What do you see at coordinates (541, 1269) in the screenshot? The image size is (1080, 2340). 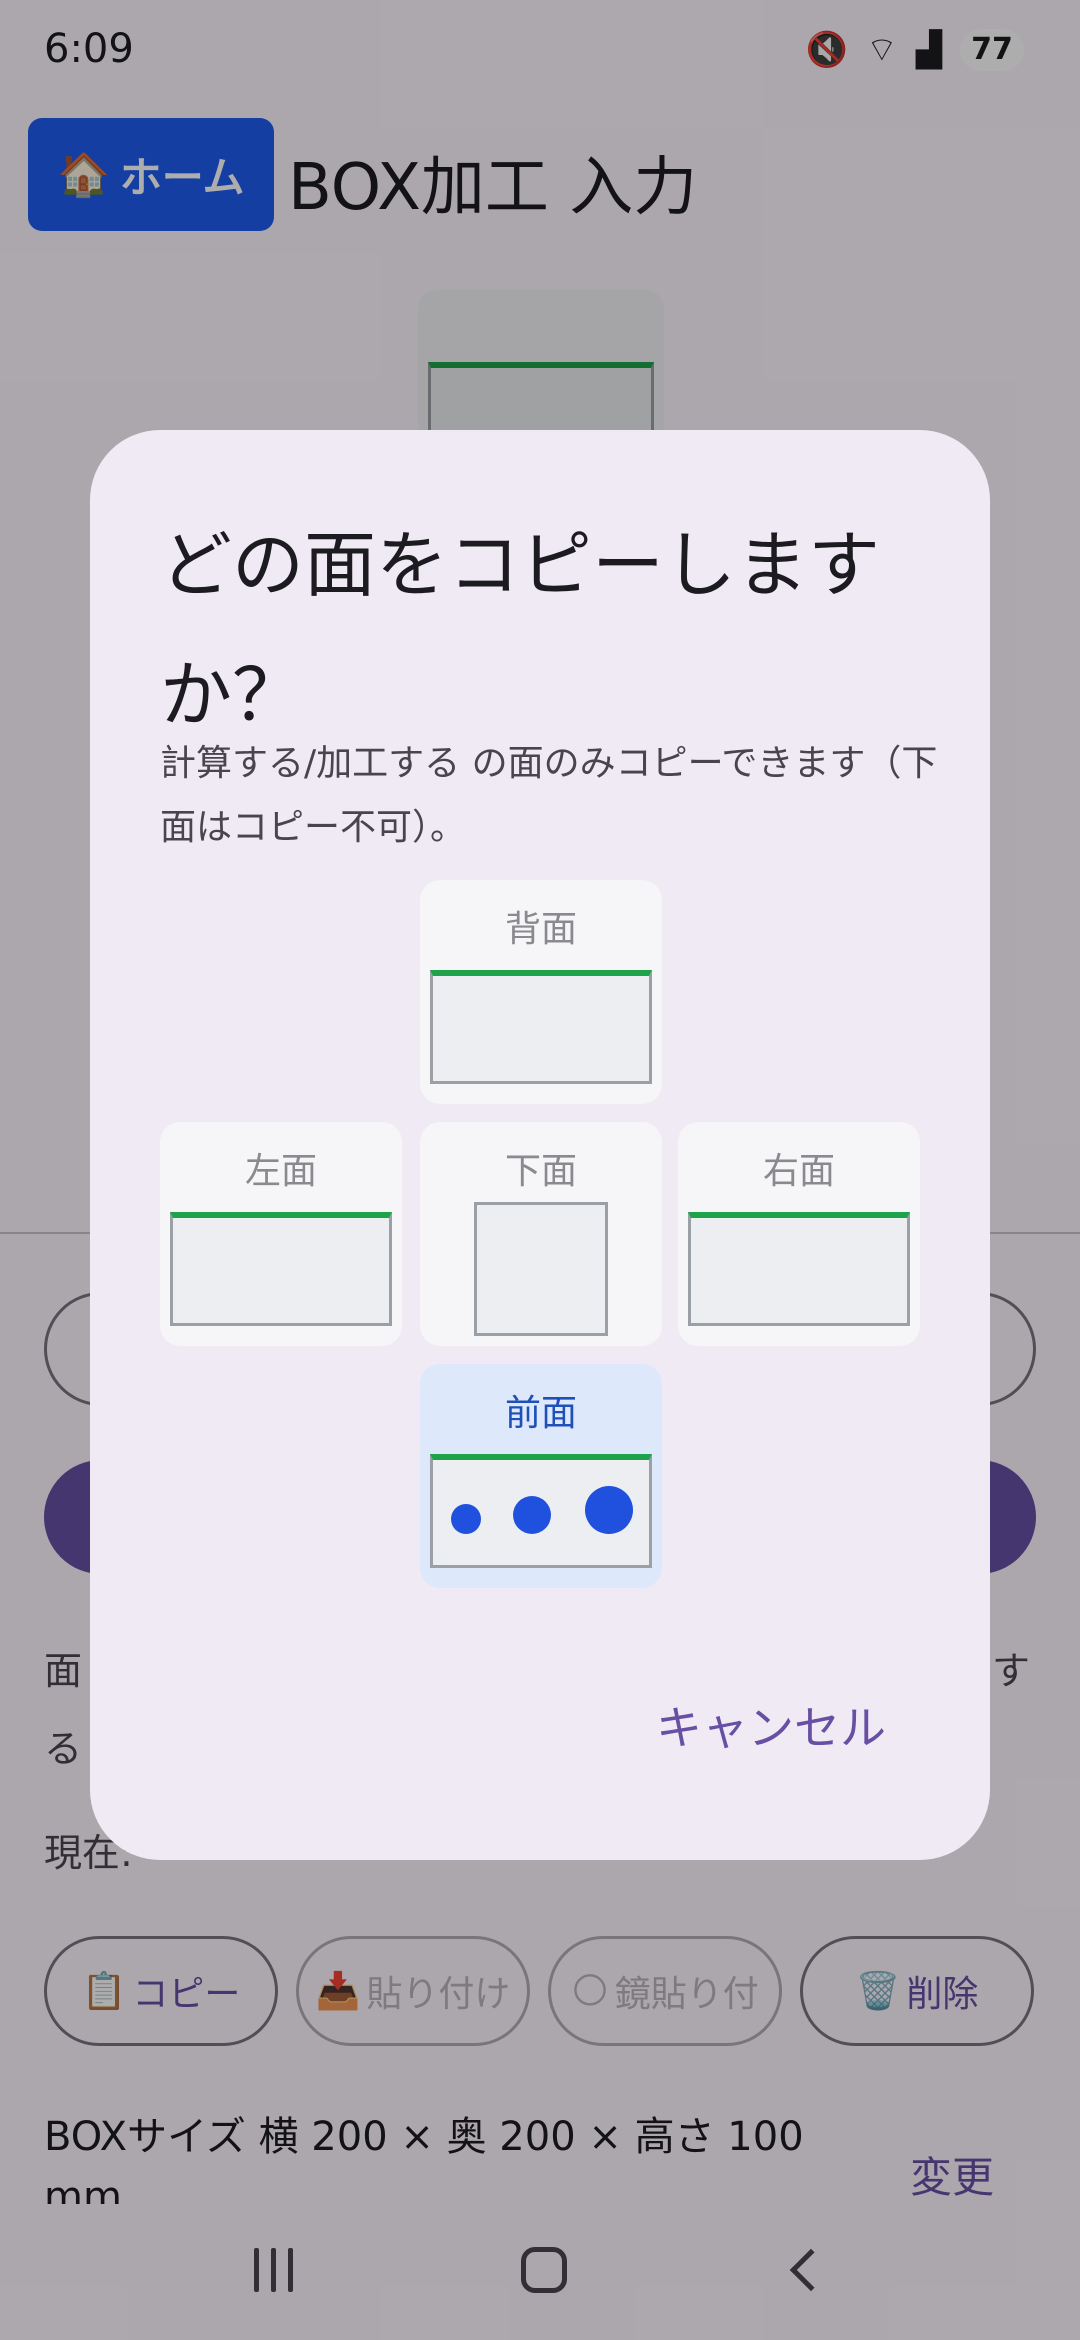 I see `face-rect-bottom` at bounding box center [541, 1269].